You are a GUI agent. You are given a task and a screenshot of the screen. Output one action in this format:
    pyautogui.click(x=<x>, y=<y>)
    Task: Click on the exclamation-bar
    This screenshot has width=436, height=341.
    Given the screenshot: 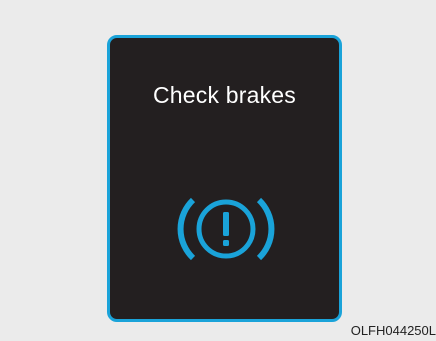 What is the action you would take?
    pyautogui.click(x=226, y=224)
    